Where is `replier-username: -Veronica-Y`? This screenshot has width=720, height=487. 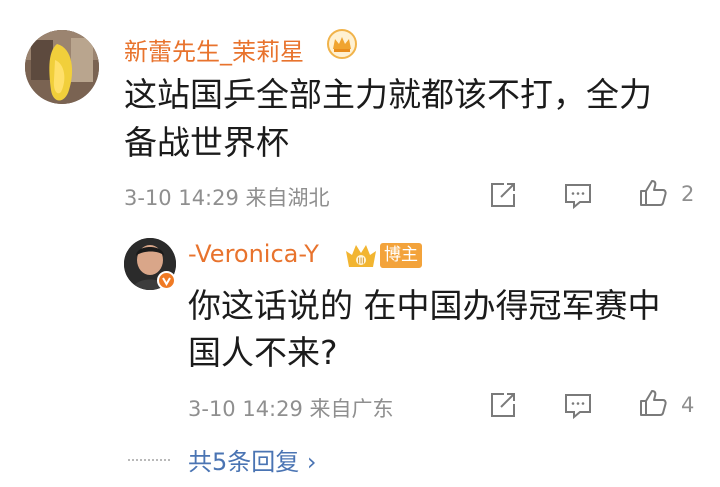
replier-username: -Veronica-Y is located at coordinates (253, 254).